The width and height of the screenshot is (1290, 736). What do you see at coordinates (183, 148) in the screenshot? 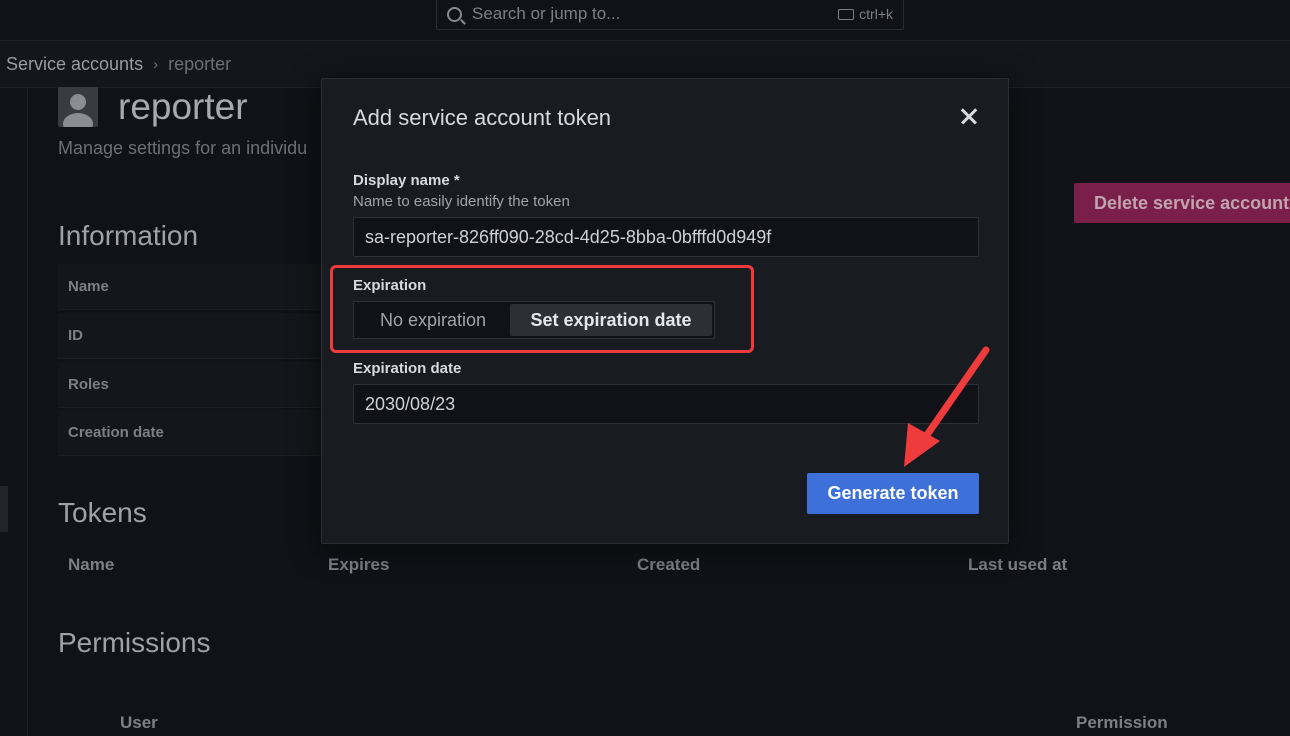
I see `page-subtitle: Manage settings for an individu` at bounding box center [183, 148].